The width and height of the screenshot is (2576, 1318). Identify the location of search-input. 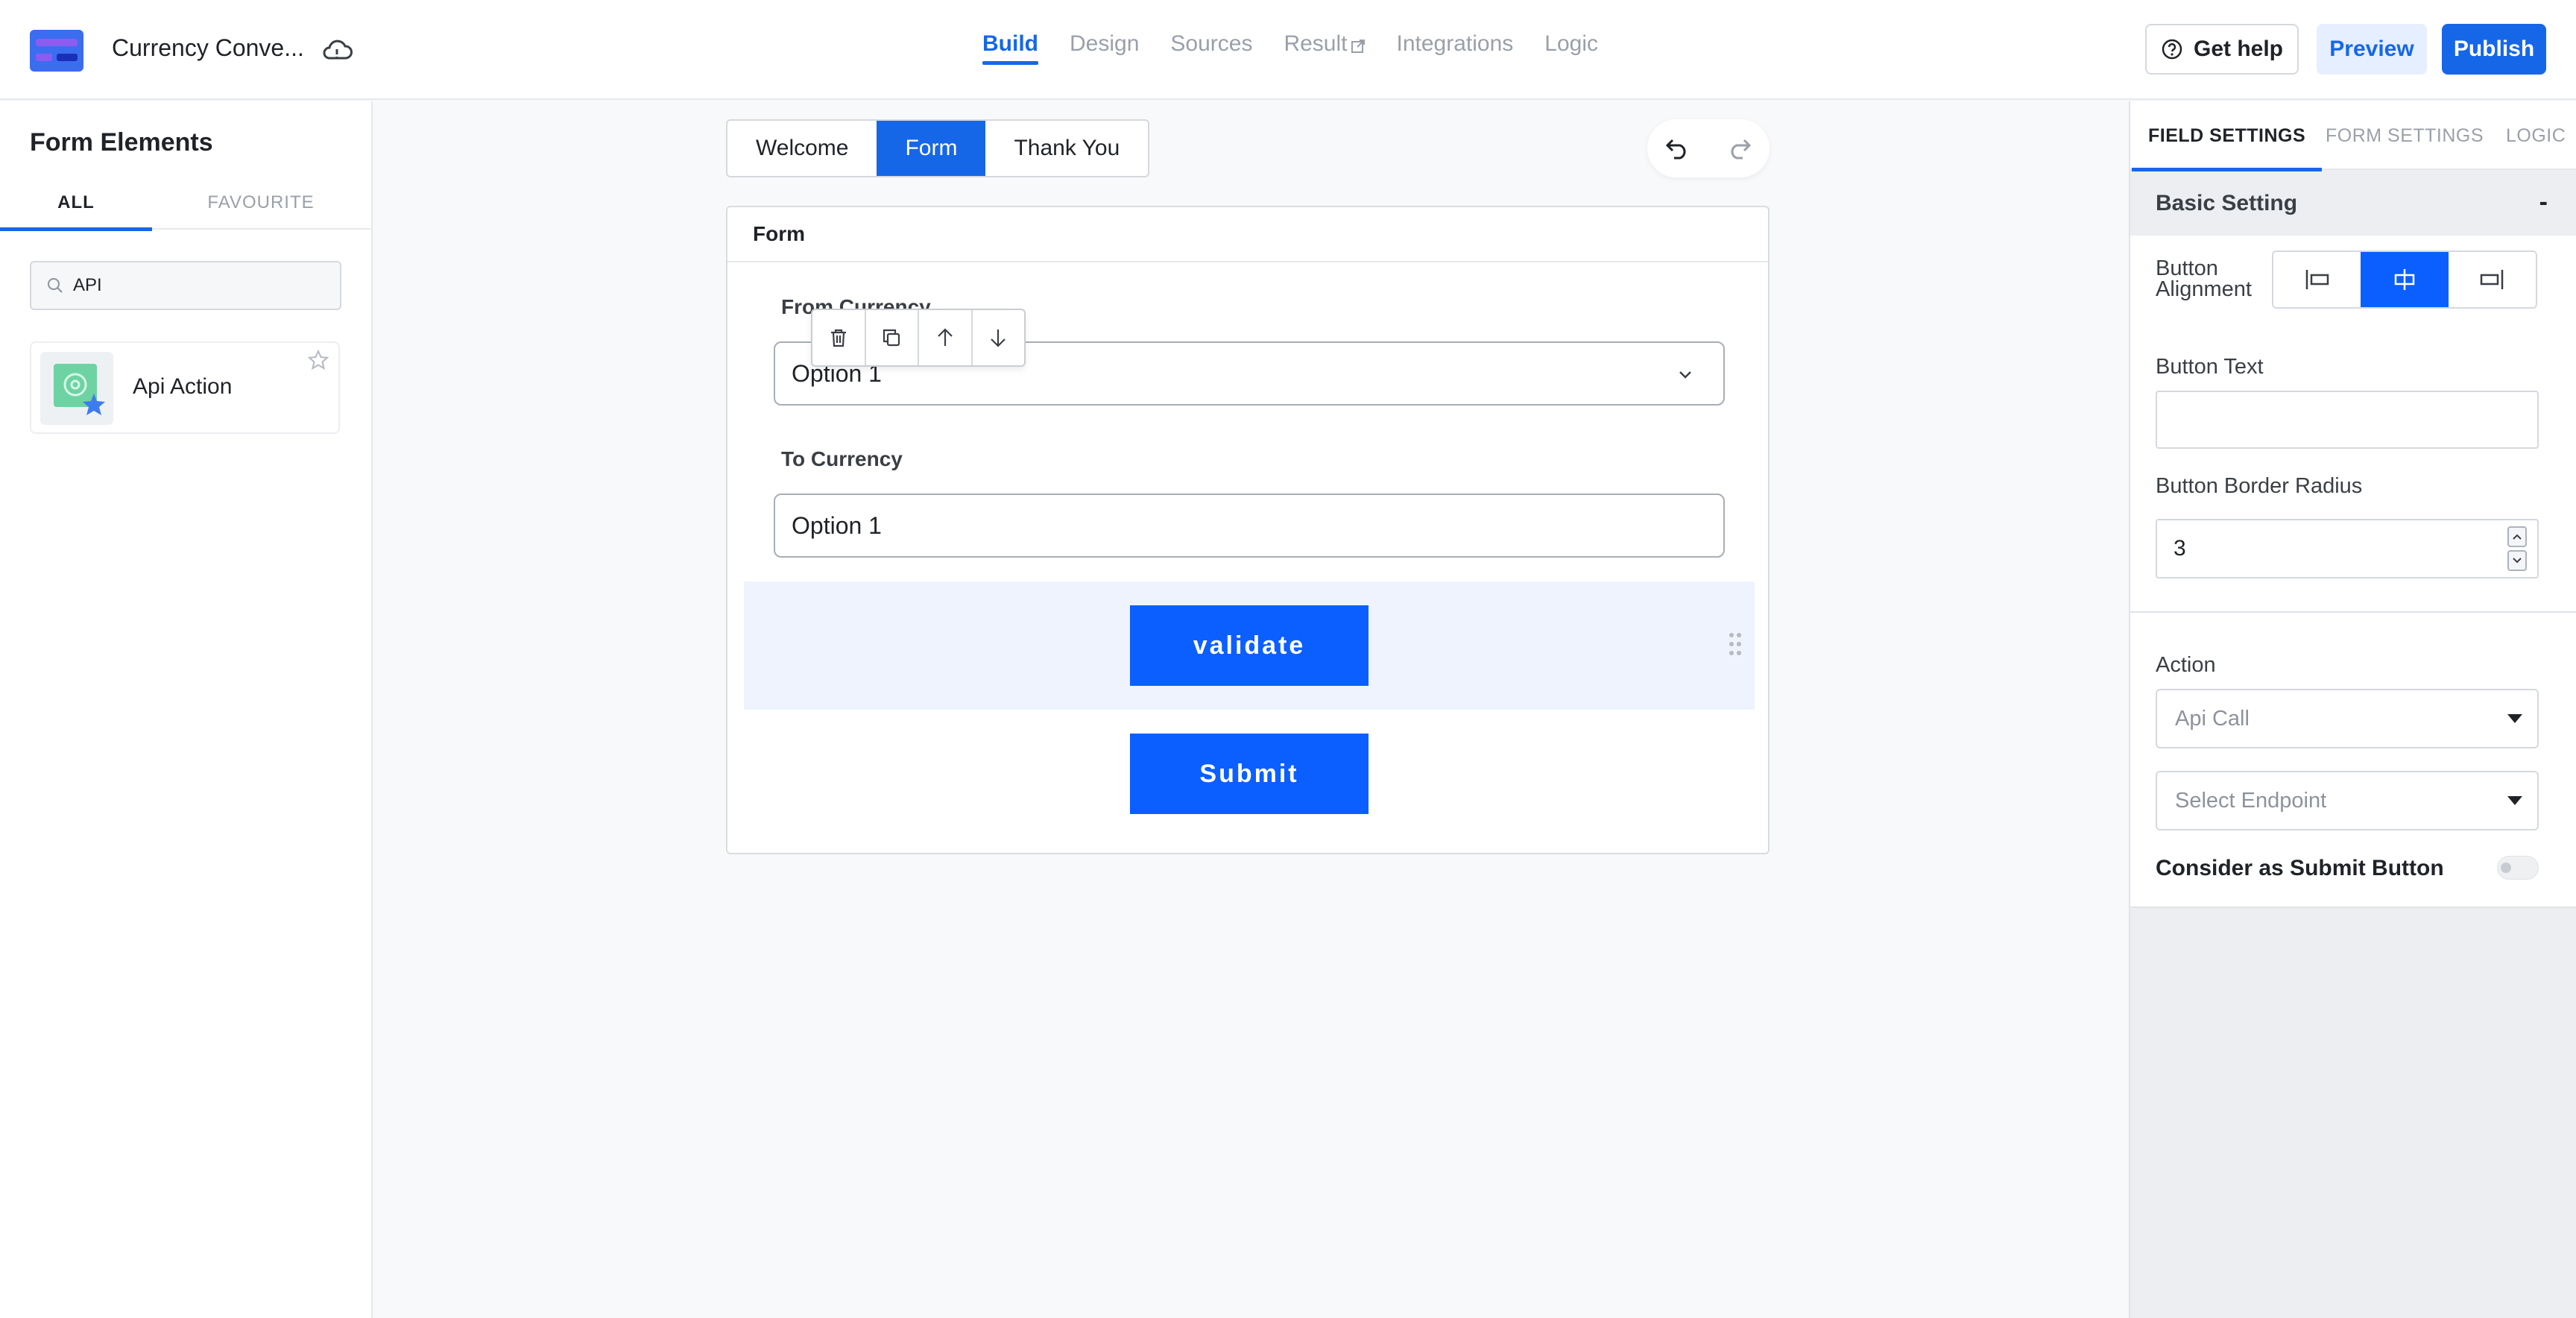
(199, 286).